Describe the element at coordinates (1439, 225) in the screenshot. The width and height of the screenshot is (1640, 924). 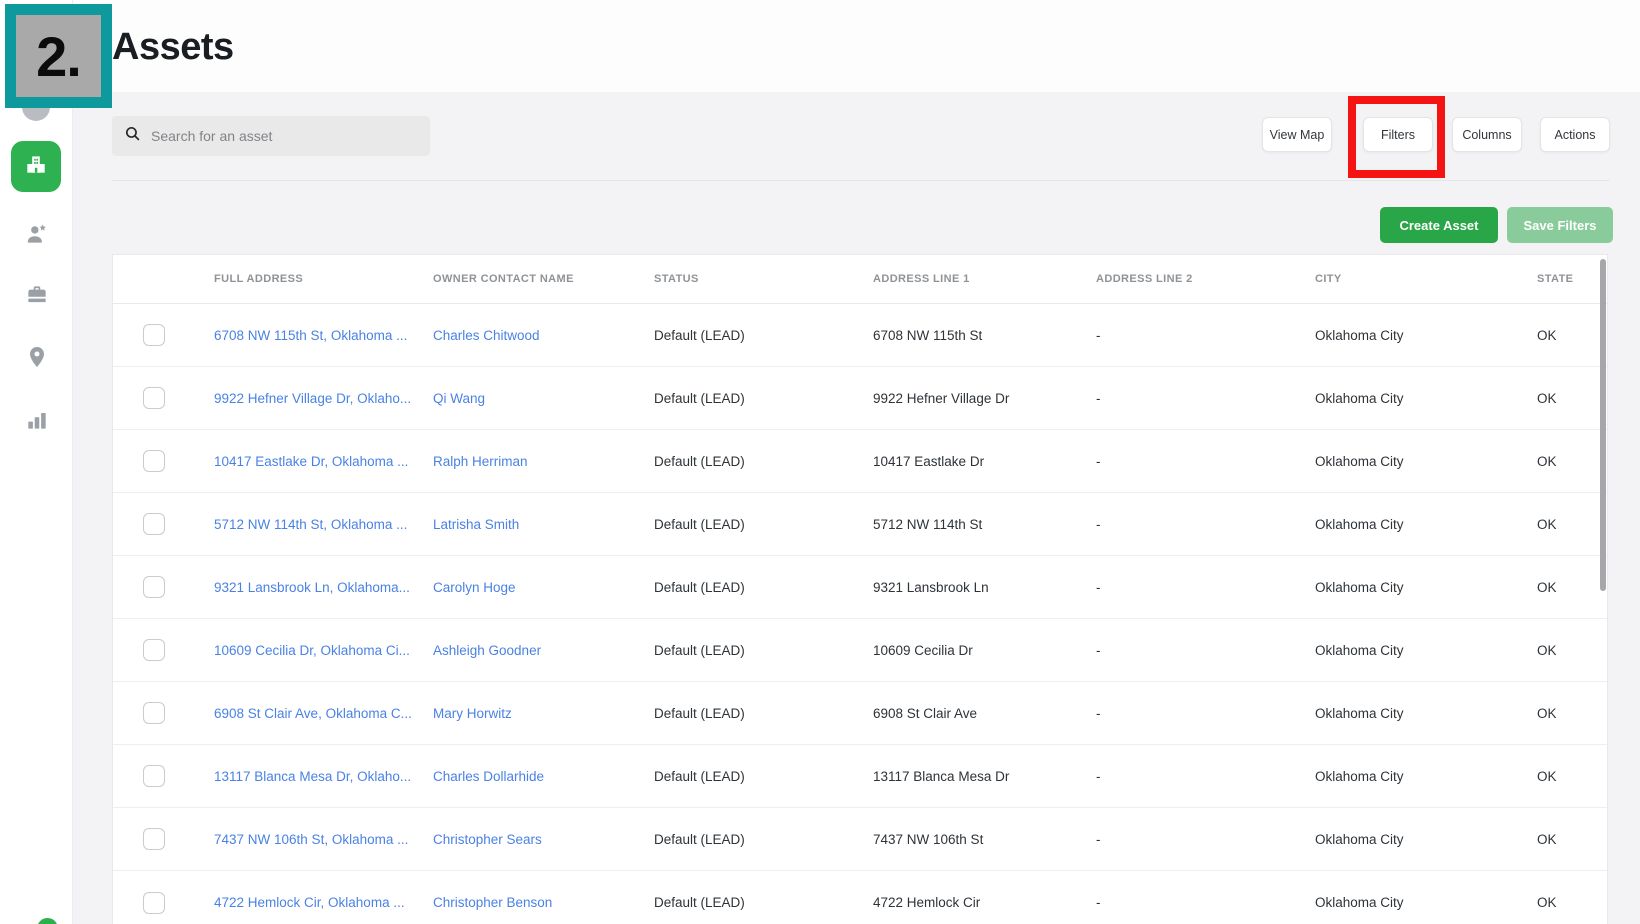
I see `create-asset-button: Create Asset` at that location.